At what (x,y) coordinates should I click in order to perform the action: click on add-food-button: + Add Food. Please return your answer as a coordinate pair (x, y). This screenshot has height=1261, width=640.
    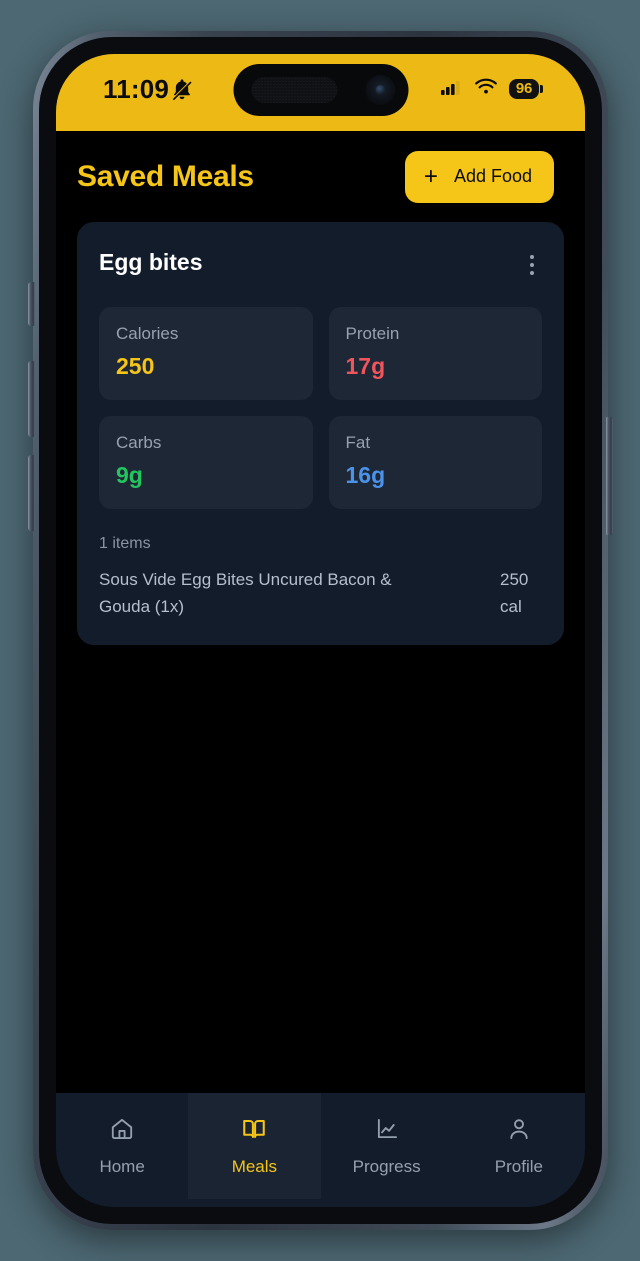
    Looking at the image, I should click on (479, 176).